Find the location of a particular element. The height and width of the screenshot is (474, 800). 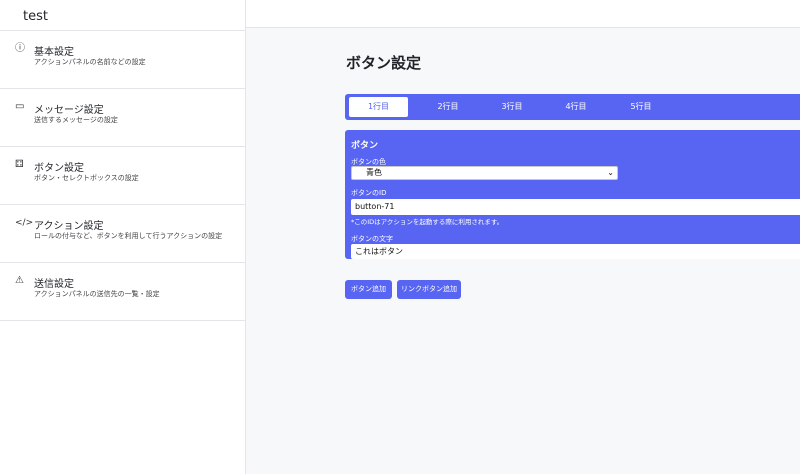

top-bar is located at coordinates (523, 14).